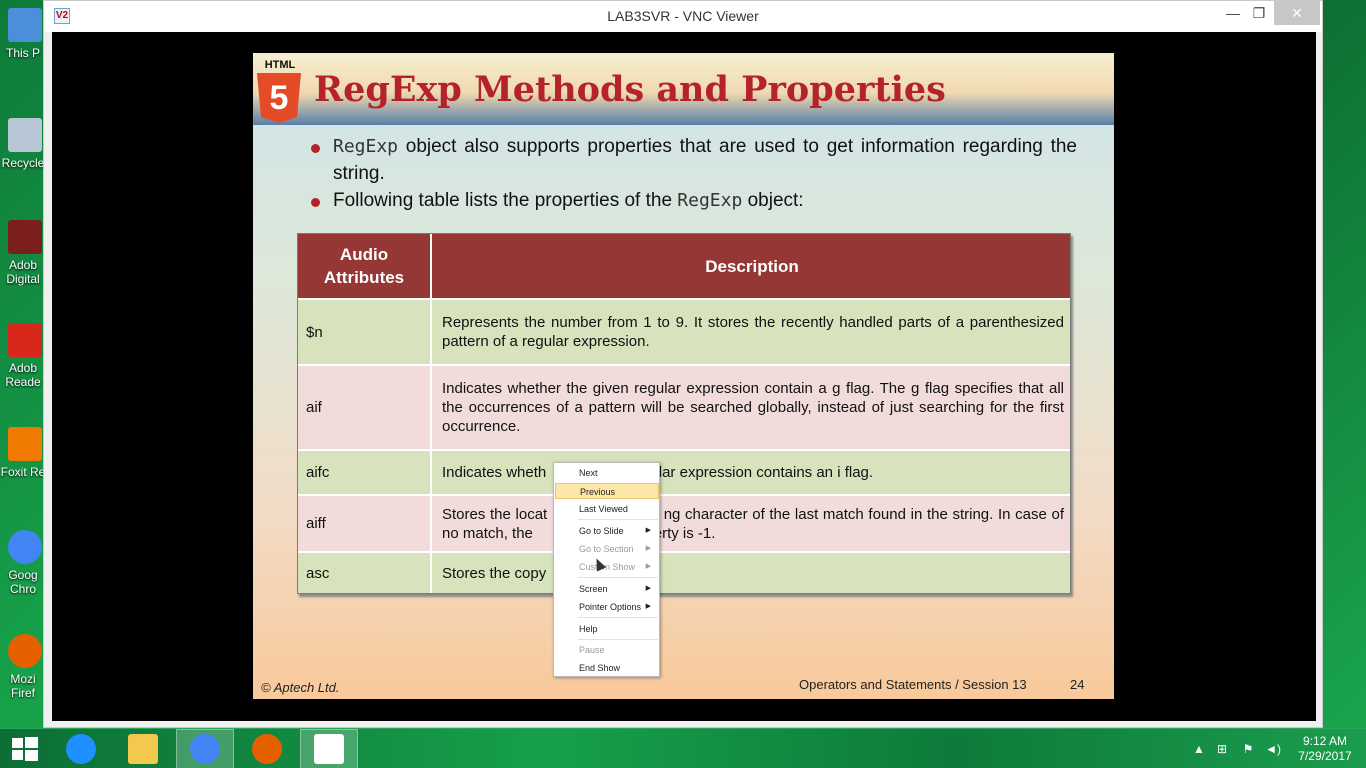 The image size is (1366, 768). I want to click on slide-page-number: 24, so click(1077, 684).